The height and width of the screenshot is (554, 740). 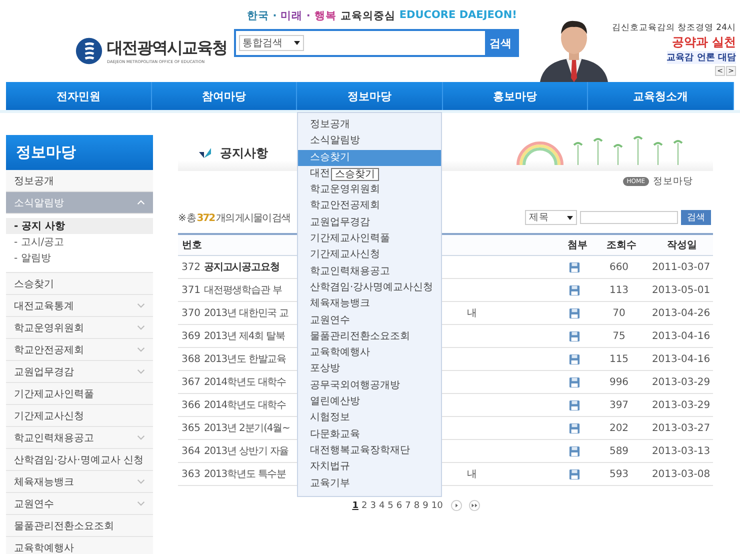 What do you see at coordinates (167, 48) in the screenshot?
I see `logo-title: 대전광역시교육청` at bounding box center [167, 48].